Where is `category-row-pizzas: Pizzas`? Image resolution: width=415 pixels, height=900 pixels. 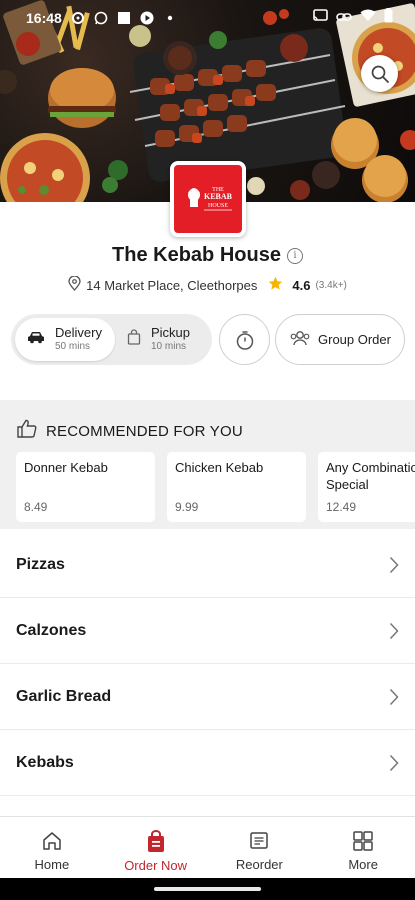
category-row-pizzas: Pizzas is located at coordinates (207, 565).